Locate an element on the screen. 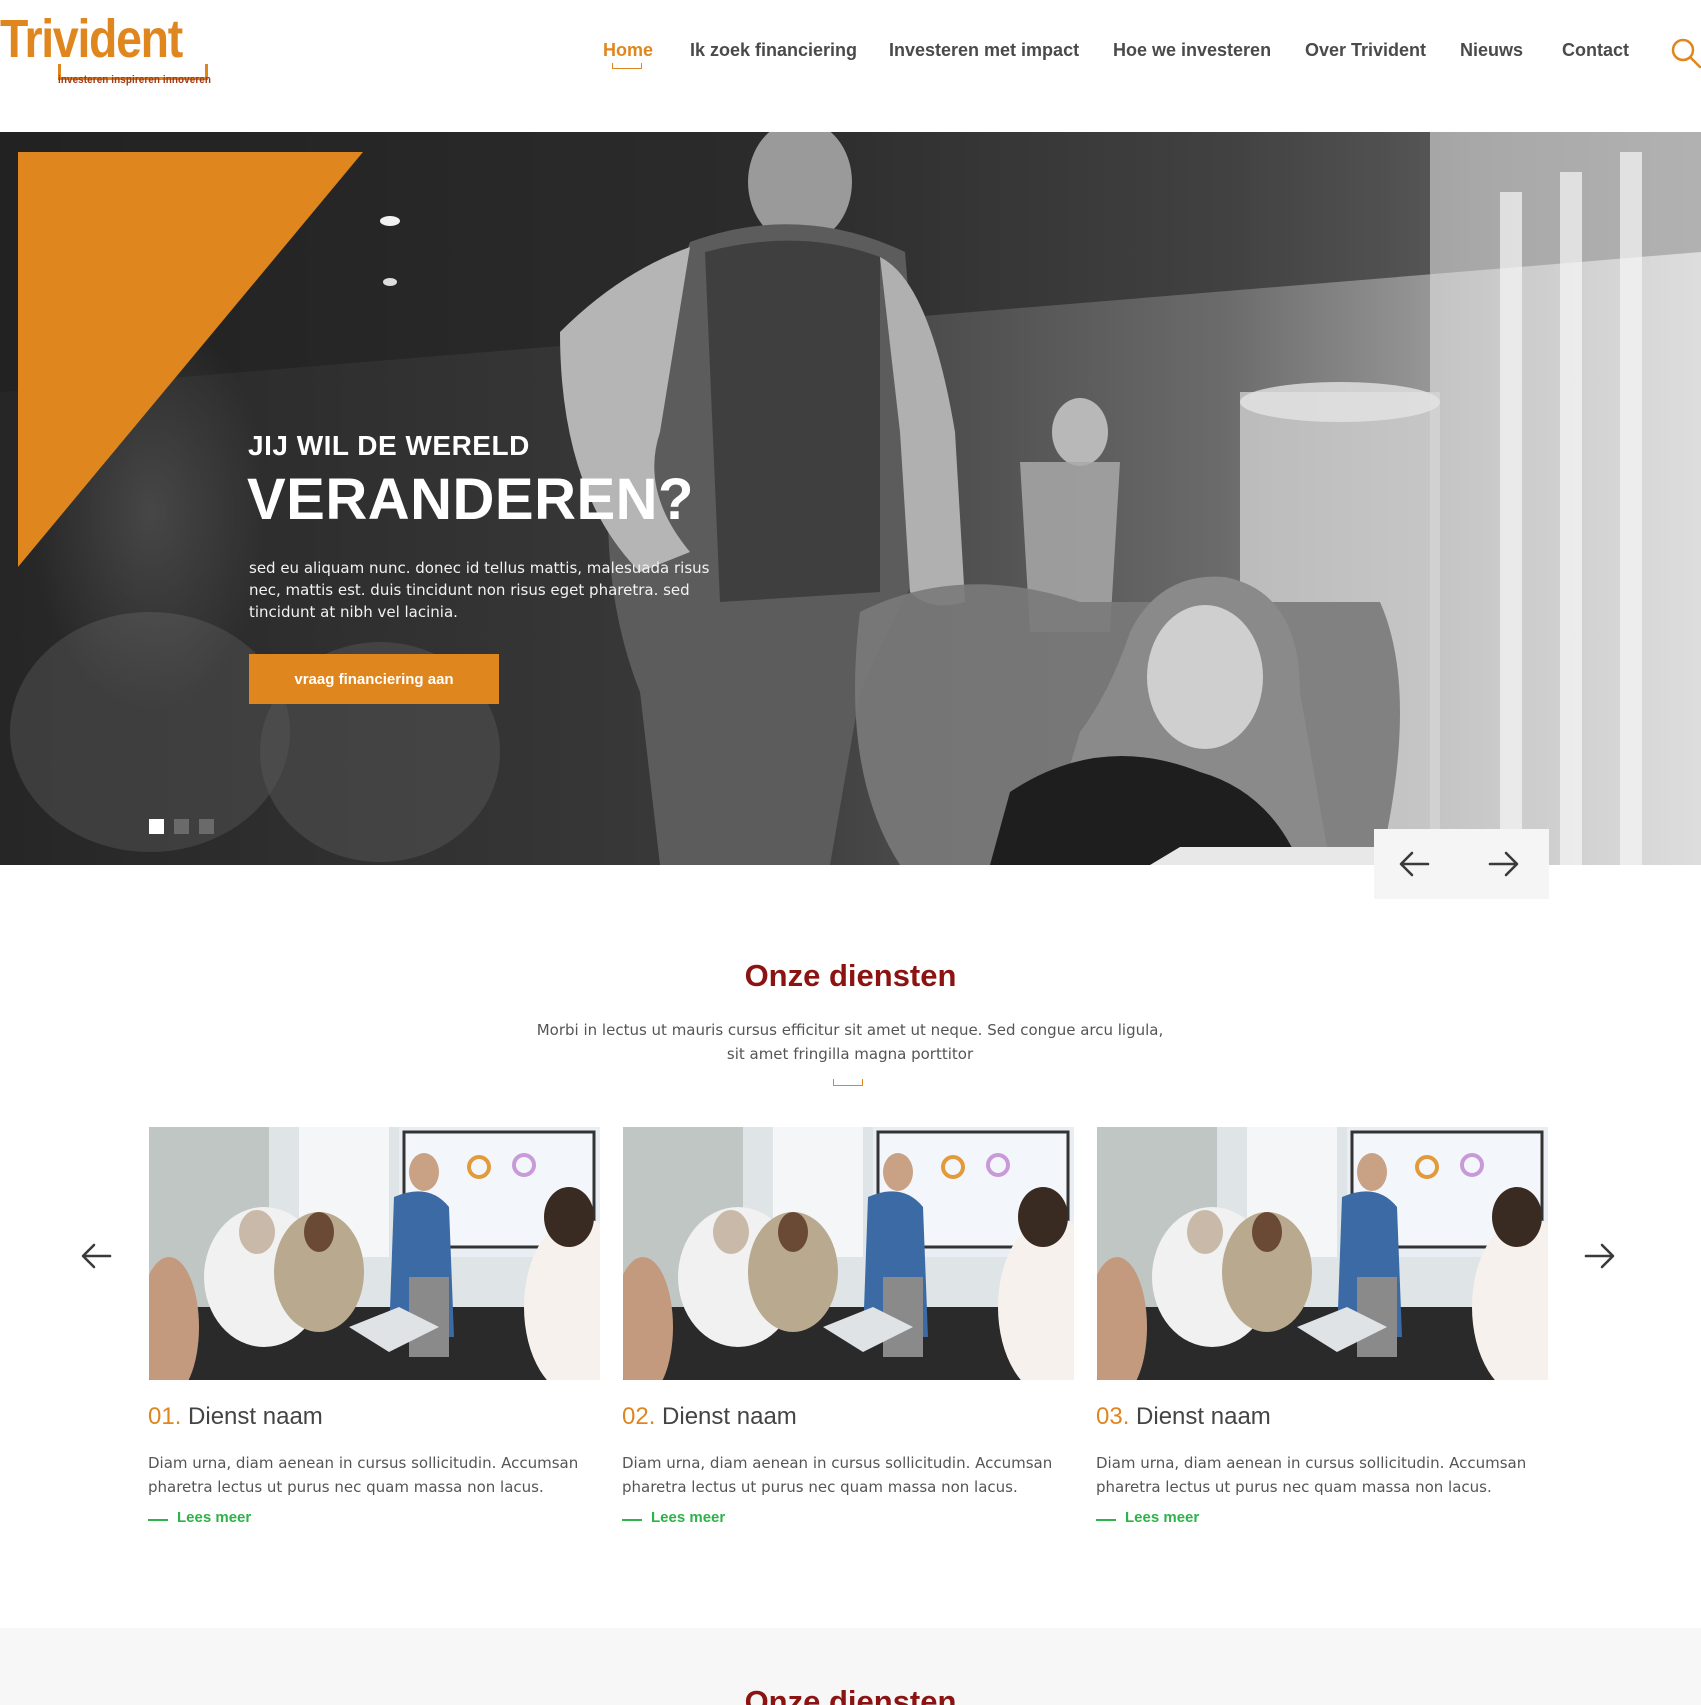  service-card-number: 01. is located at coordinates (165, 1416).